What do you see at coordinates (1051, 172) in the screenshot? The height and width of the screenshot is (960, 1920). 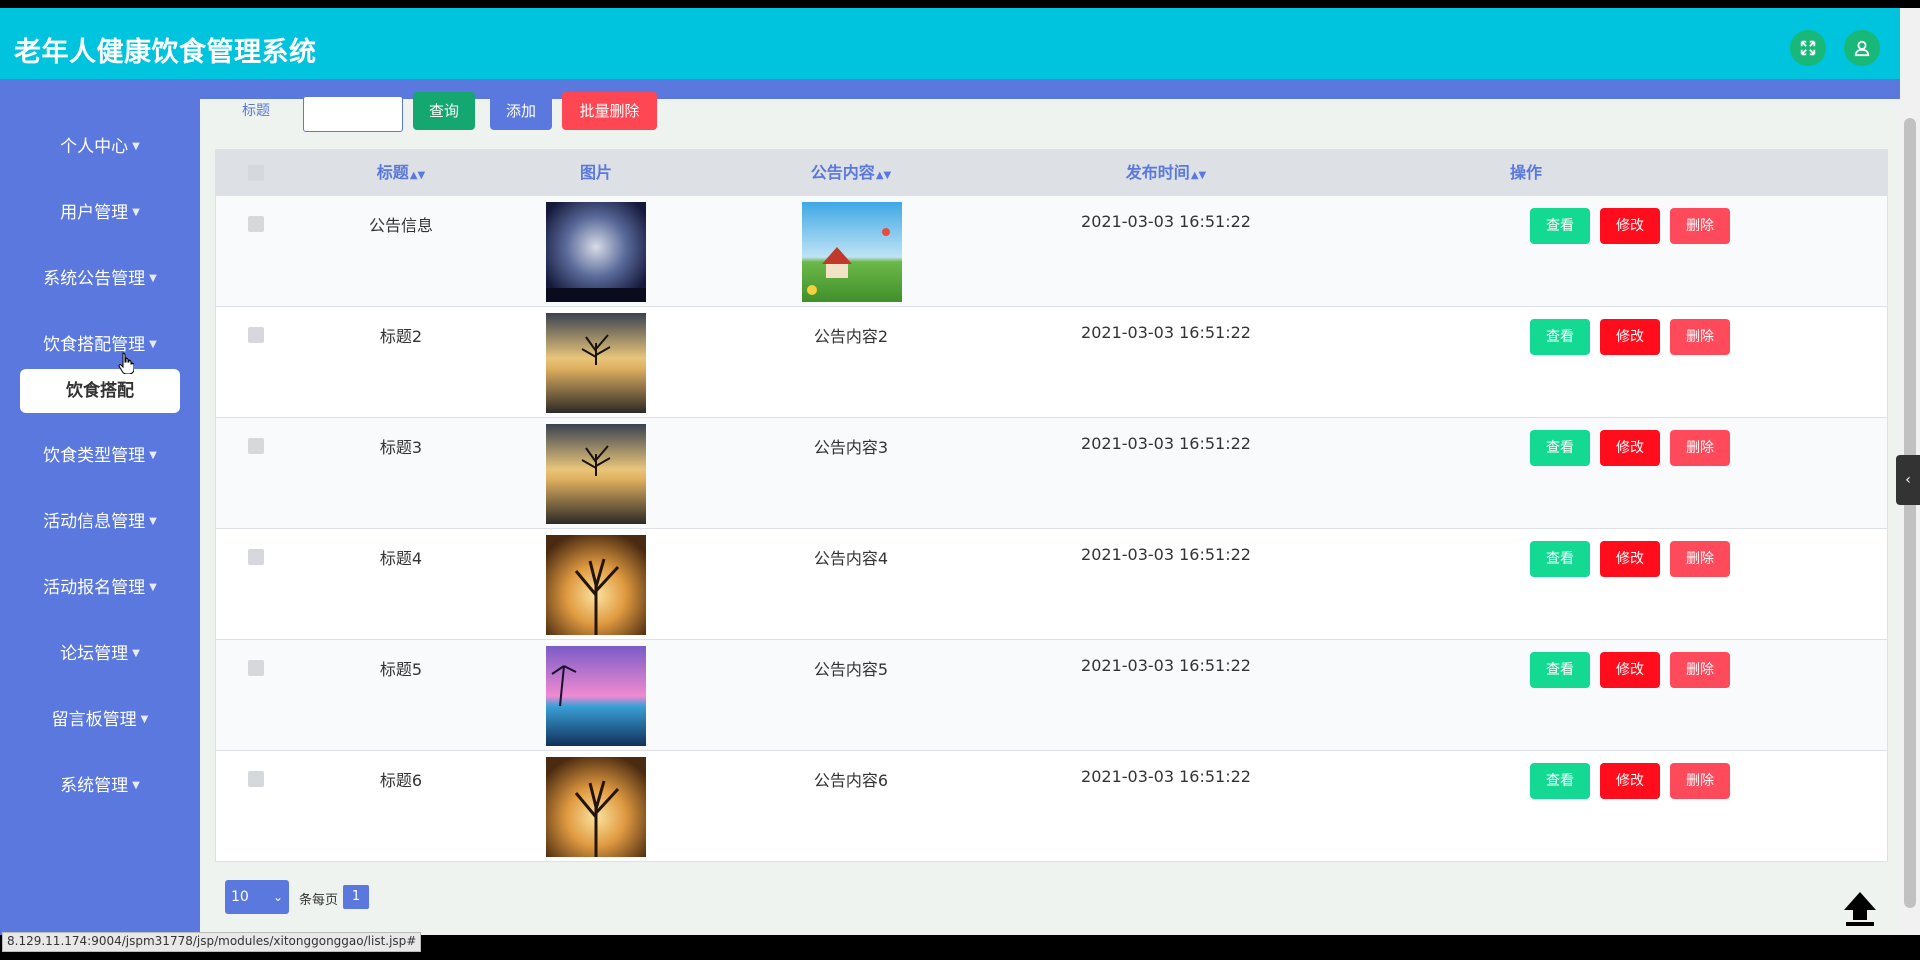 I see `table-header: 标题▲▼ 图片 公告内容▲▼ 发布时间▲▼ 操作` at bounding box center [1051, 172].